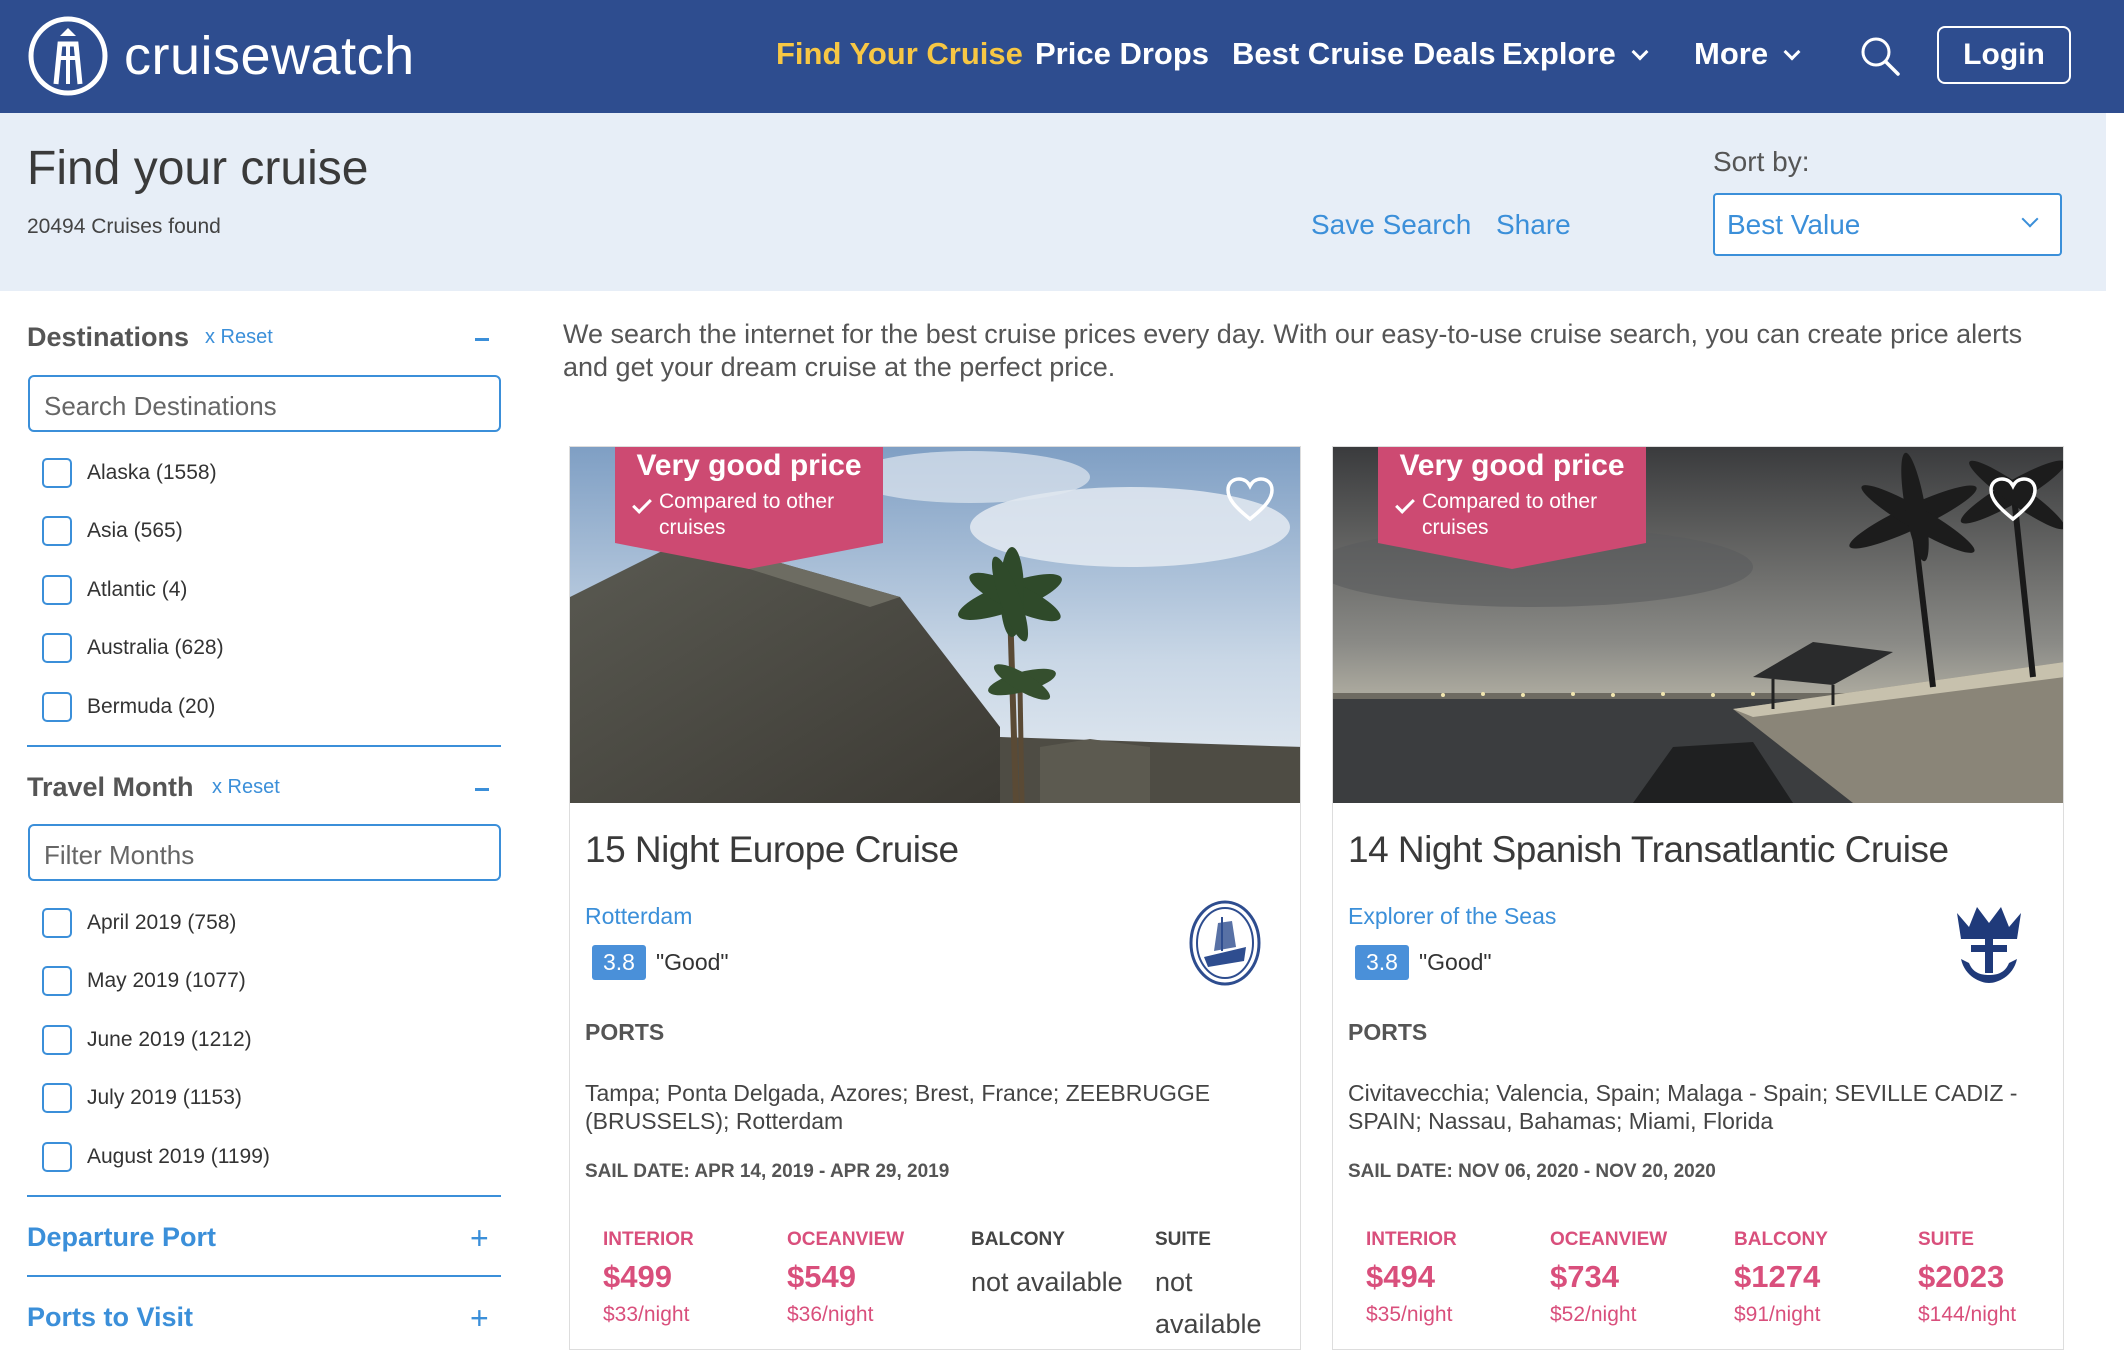  I want to click on departure-port-heading: Departure Port, so click(121, 1237).